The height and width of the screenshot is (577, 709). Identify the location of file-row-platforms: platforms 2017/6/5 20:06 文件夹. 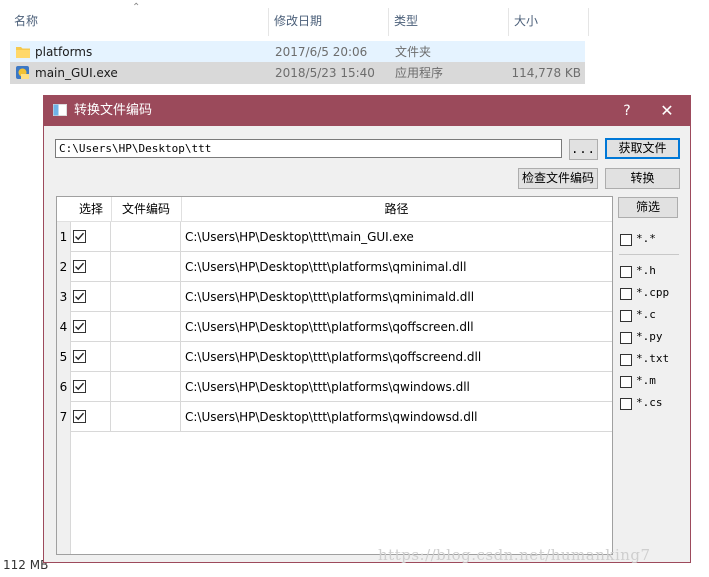
(297, 52).